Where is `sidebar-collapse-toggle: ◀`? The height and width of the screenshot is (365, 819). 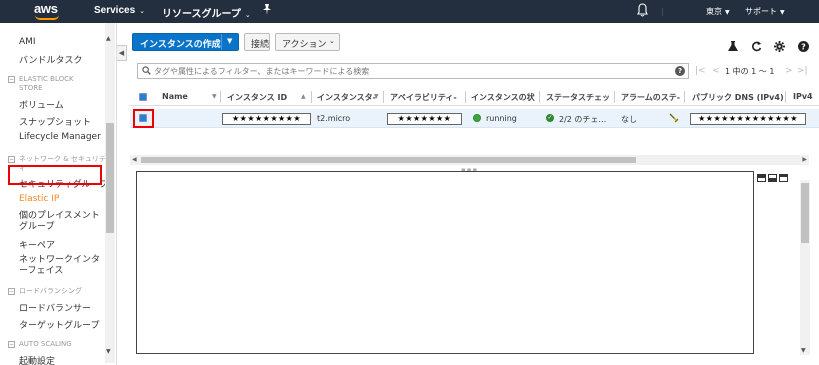 sidebar-collapse-toggle: ◀ is located at coordinates (122, 53).